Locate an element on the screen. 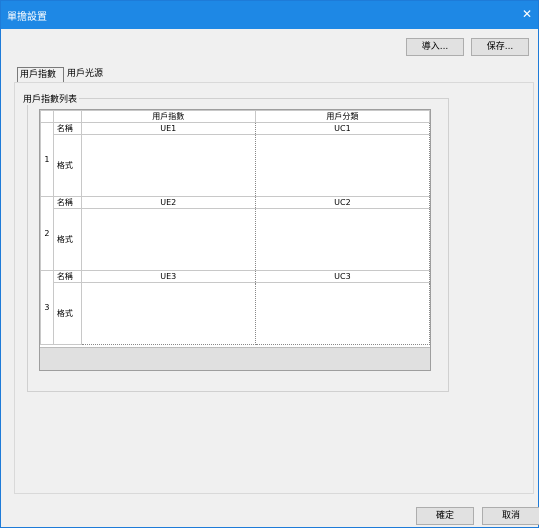 The height and width of the screenshot is (528, 539). table-cell-uc: UC1 is located at coordinates (342, 128).